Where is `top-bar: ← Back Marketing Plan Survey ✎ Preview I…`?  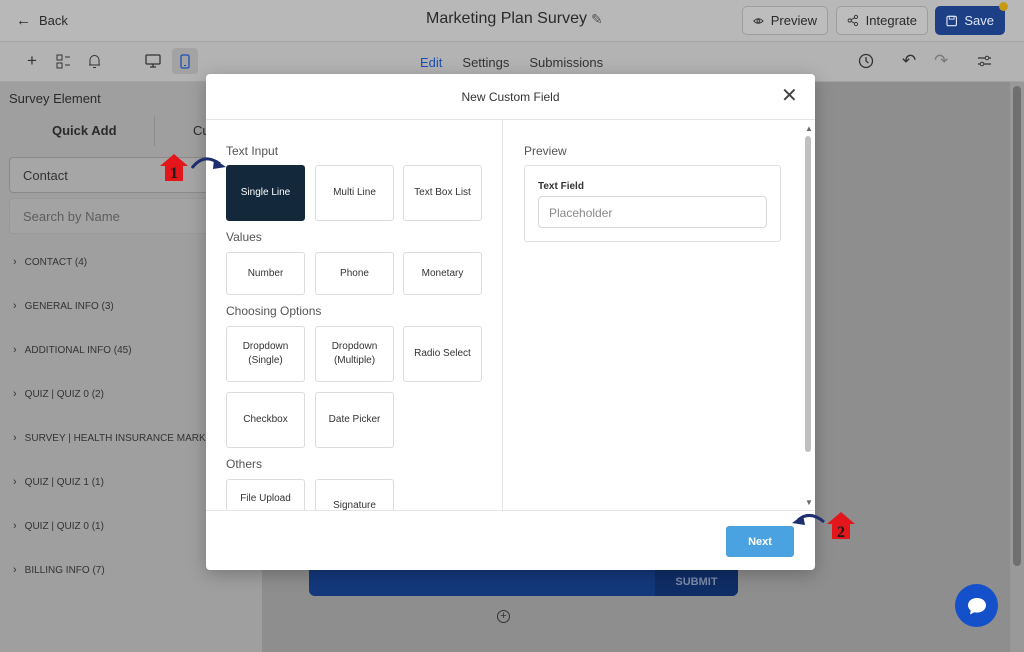 top-bar: ← Back Marketing Plan Survey ✎ Preview I… is located at coordinates (512, 21).